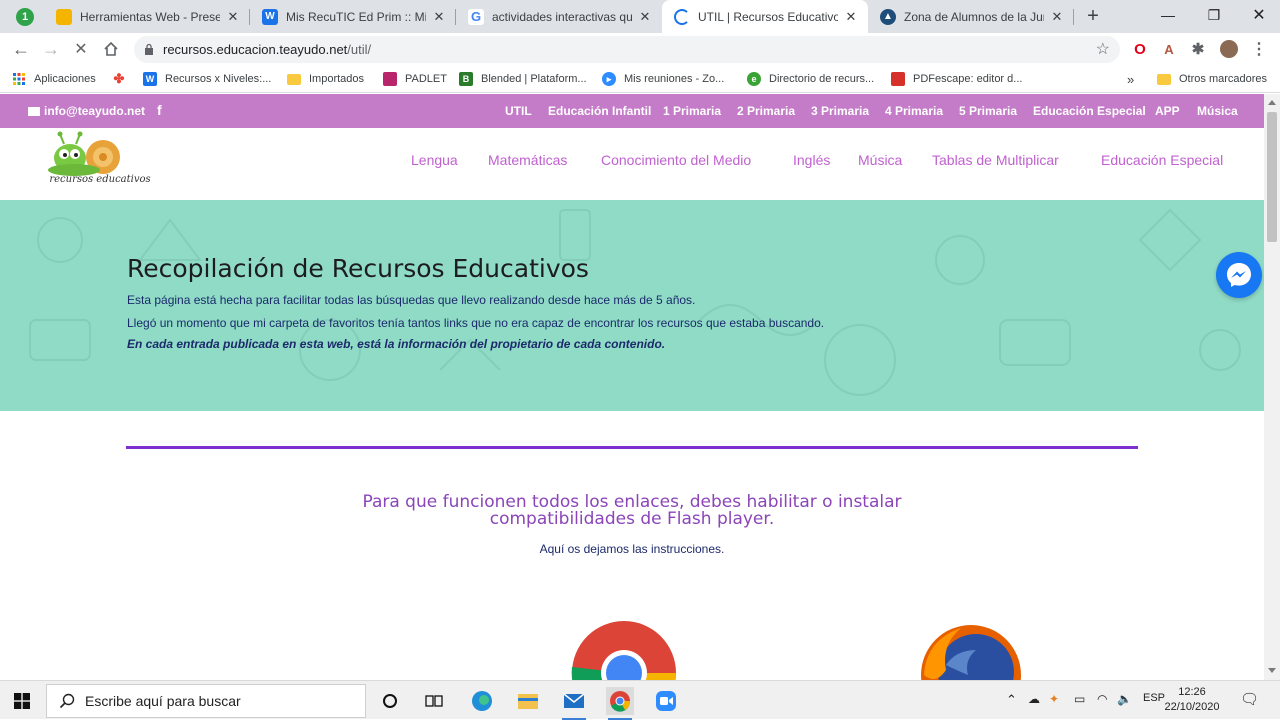  I want to click on topnav-util: UTIL, so click(518, 111).